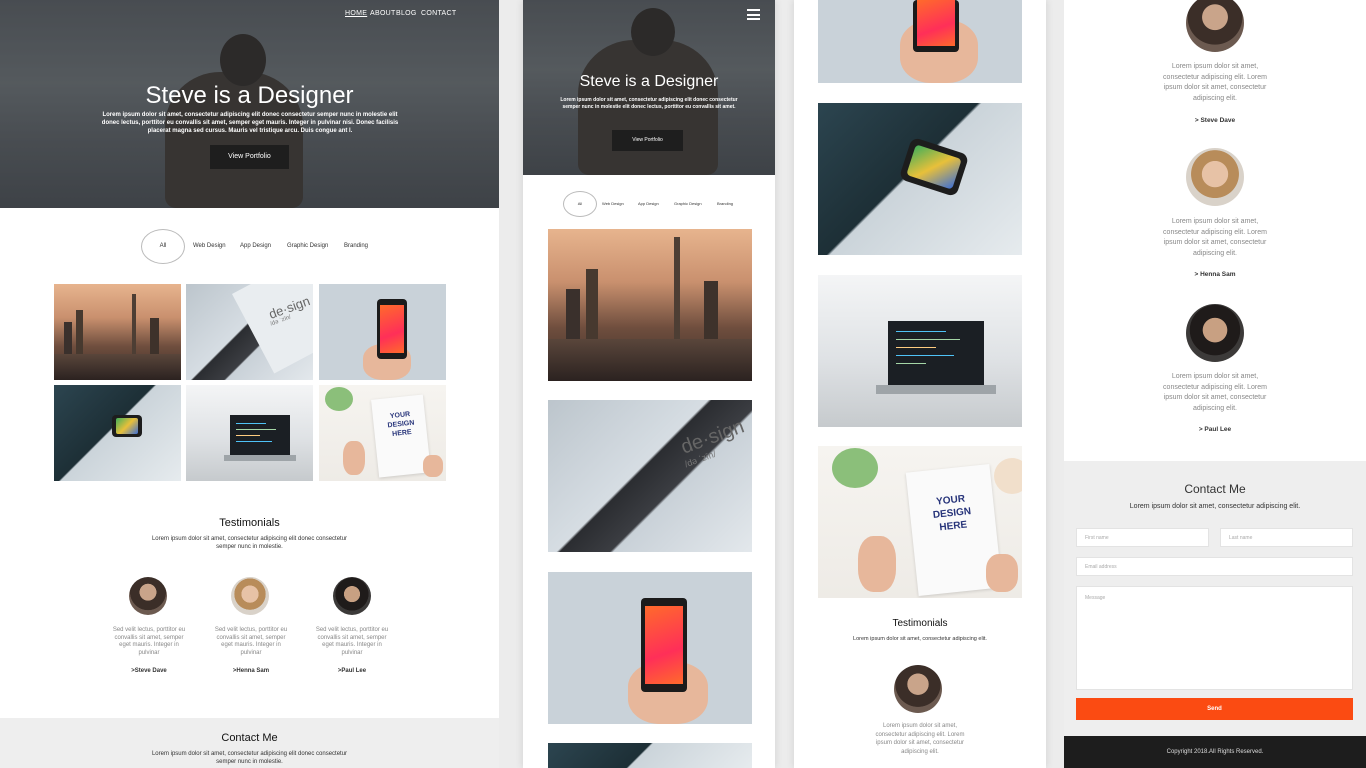 This screenshot has width=1366, height=768. I want to click on testimonial-name: > Paul Lee, so click(1215, 429).